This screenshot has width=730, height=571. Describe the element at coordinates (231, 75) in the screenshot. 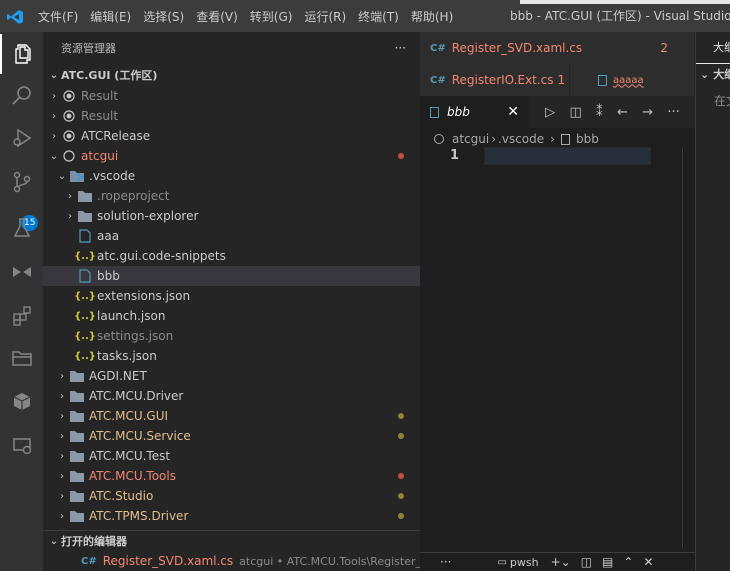

I see `workspace-title: ⌄ ATC.GUI (工作区)` at that location.